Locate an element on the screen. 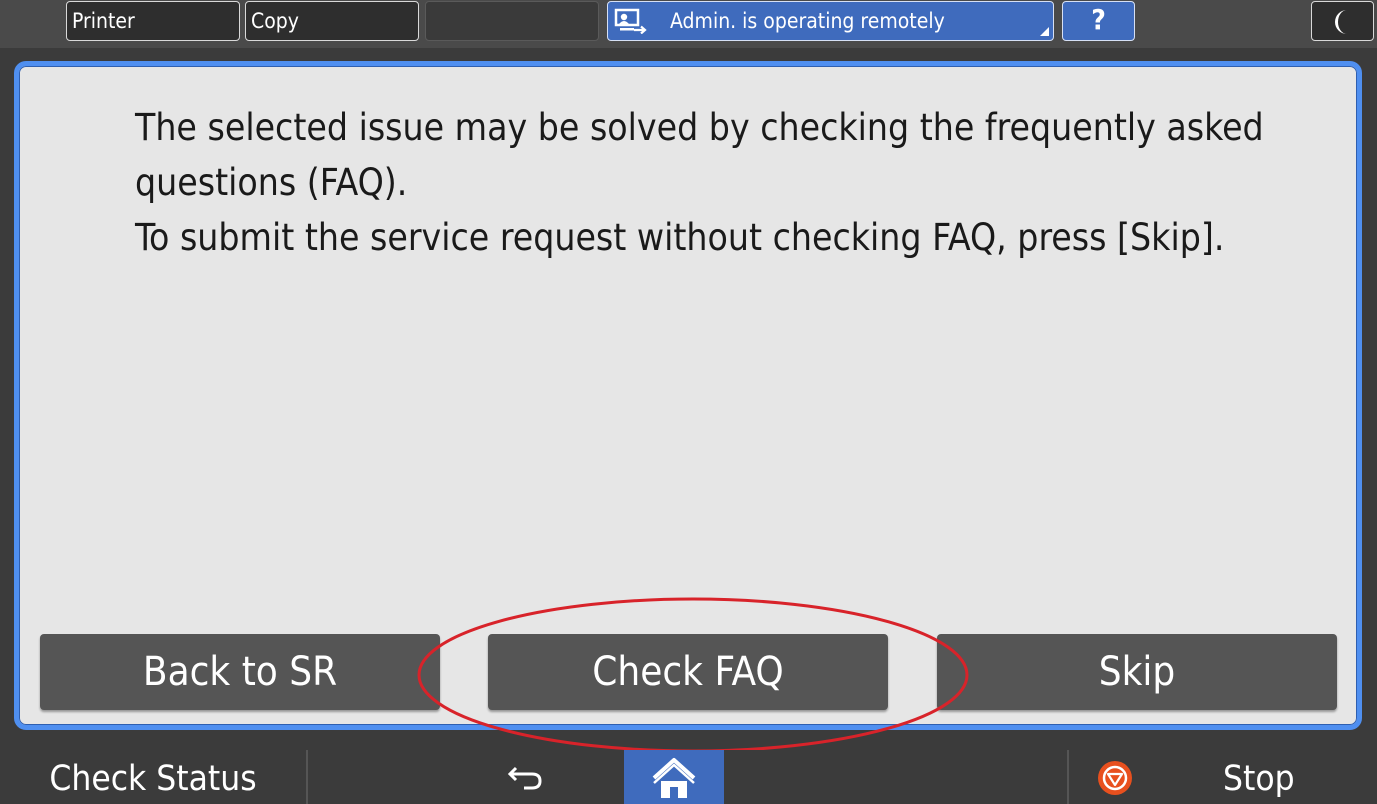 The image size is (1377, 804). check-faq-button: Check FAQ is located at coordinates (688, 672).